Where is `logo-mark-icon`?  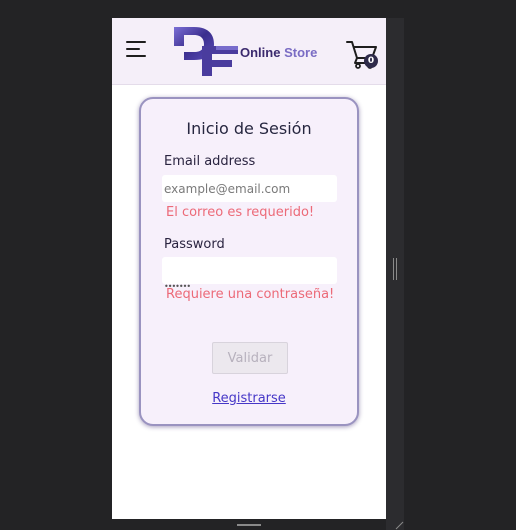 logo-mark-icon is located at coordinates (206, 51).